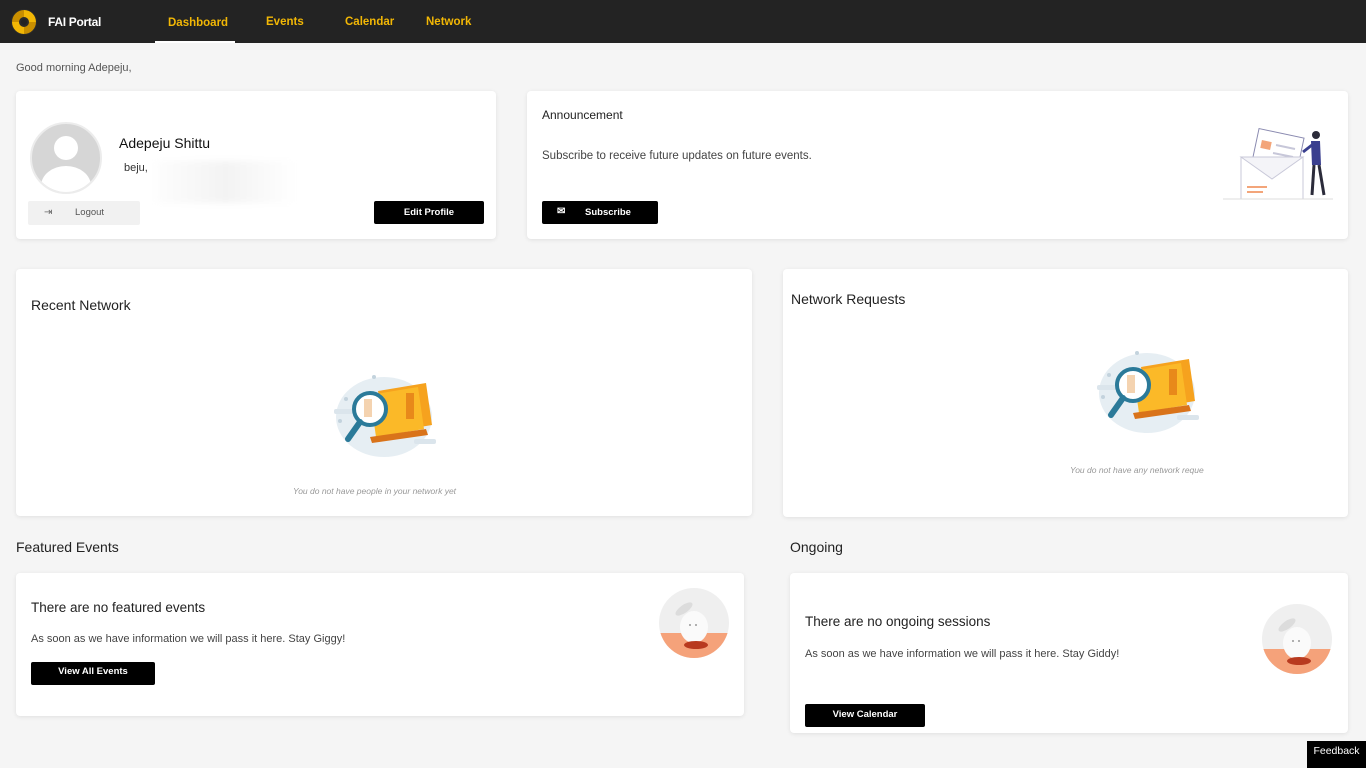 The image size is (1366, 768). I want to click on redacted-region, so click(226, 182).